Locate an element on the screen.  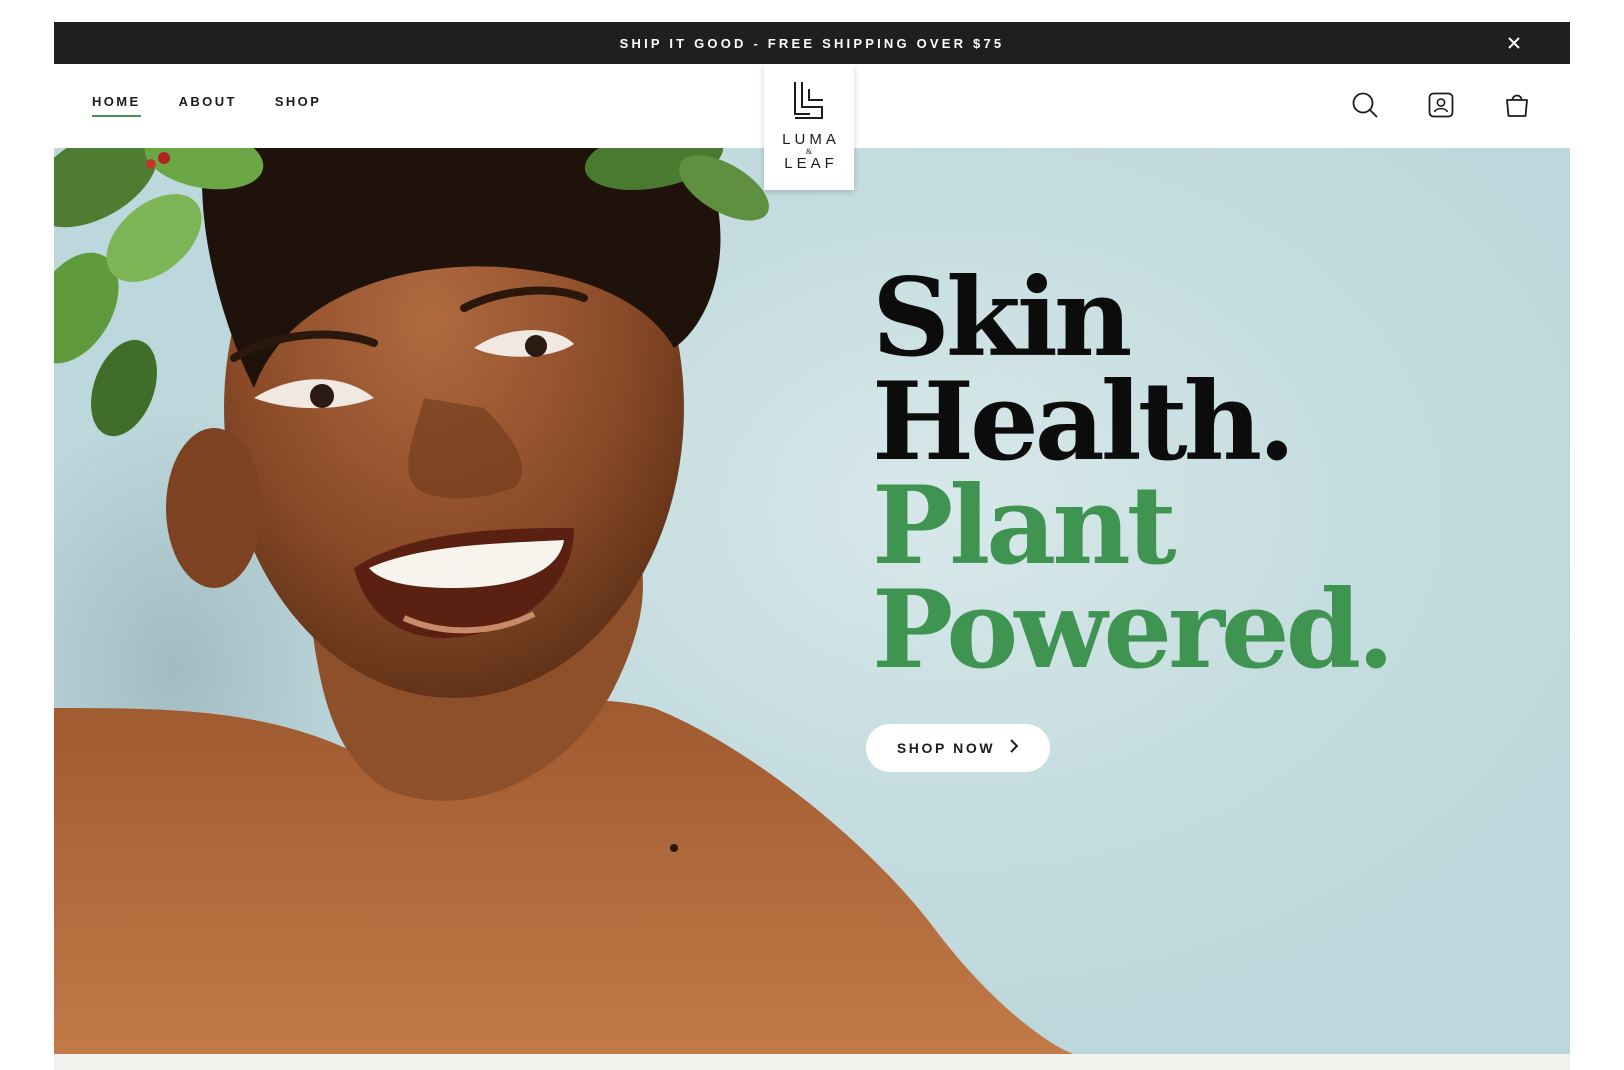
headline-line-4: Powered. is located at coordinates (1133, 630).